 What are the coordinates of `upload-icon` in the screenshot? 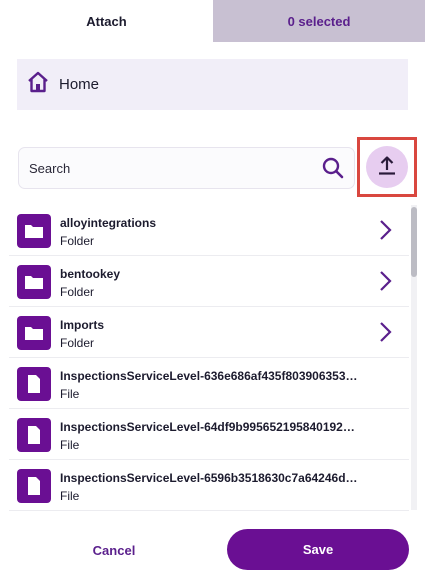 It's located at (387, 167).